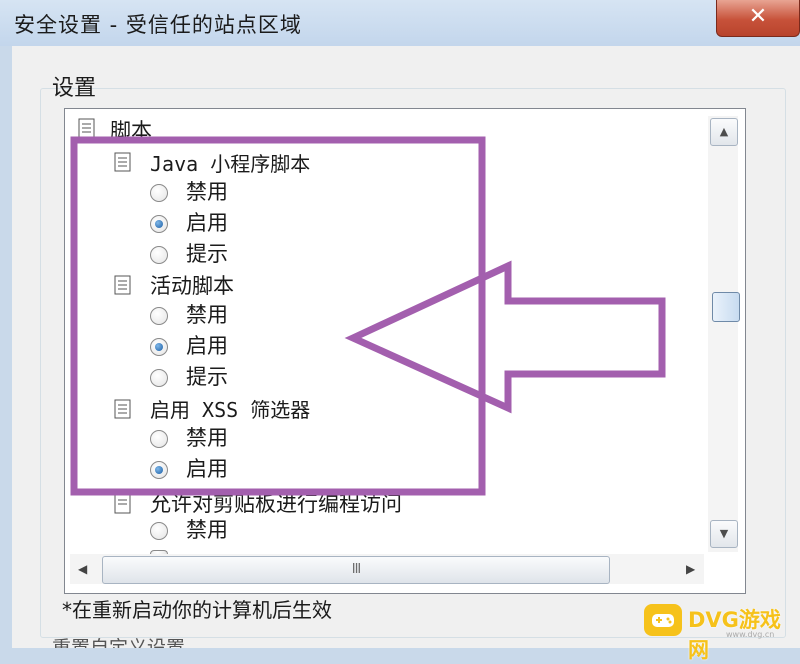  I want to click on tree-root-scripts: 脚本, so click(131, 131).